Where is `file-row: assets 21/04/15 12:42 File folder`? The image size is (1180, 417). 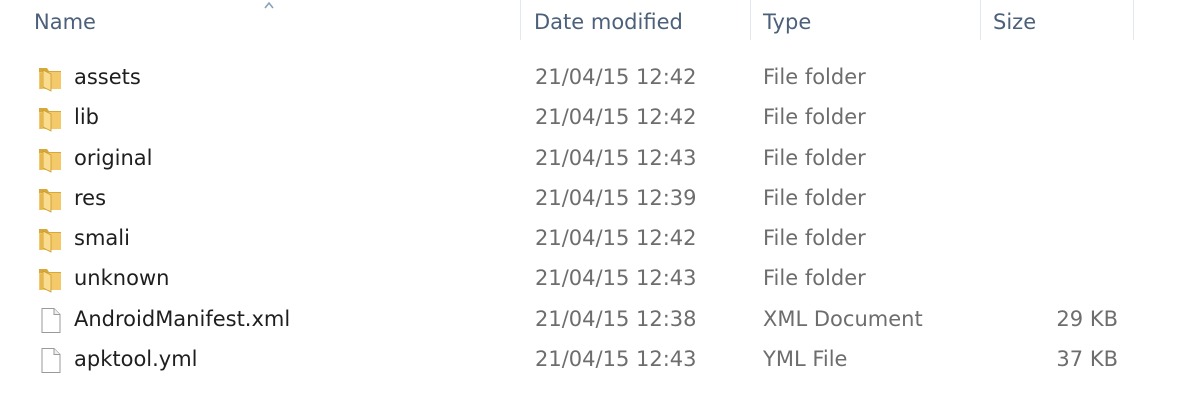
file-row: assets 21/04/15 12:42 File folder is located at coordinates (590, 77).